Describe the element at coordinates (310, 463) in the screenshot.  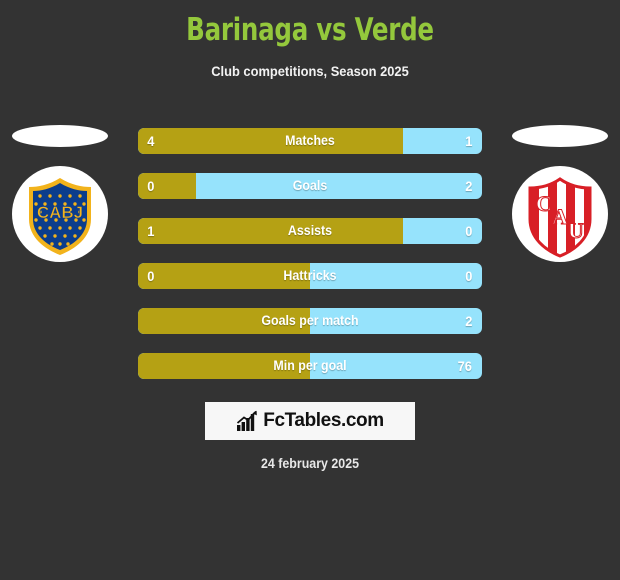
I see `match-date: 24 february 2025` at that location.